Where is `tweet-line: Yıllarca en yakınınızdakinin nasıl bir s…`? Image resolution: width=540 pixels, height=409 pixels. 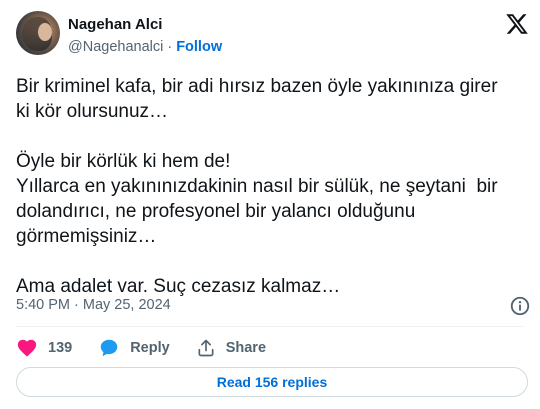
tweet-line: Yıllarca en yakınınızdakinin nasıl bir s… is located at coordinates (257, 186).